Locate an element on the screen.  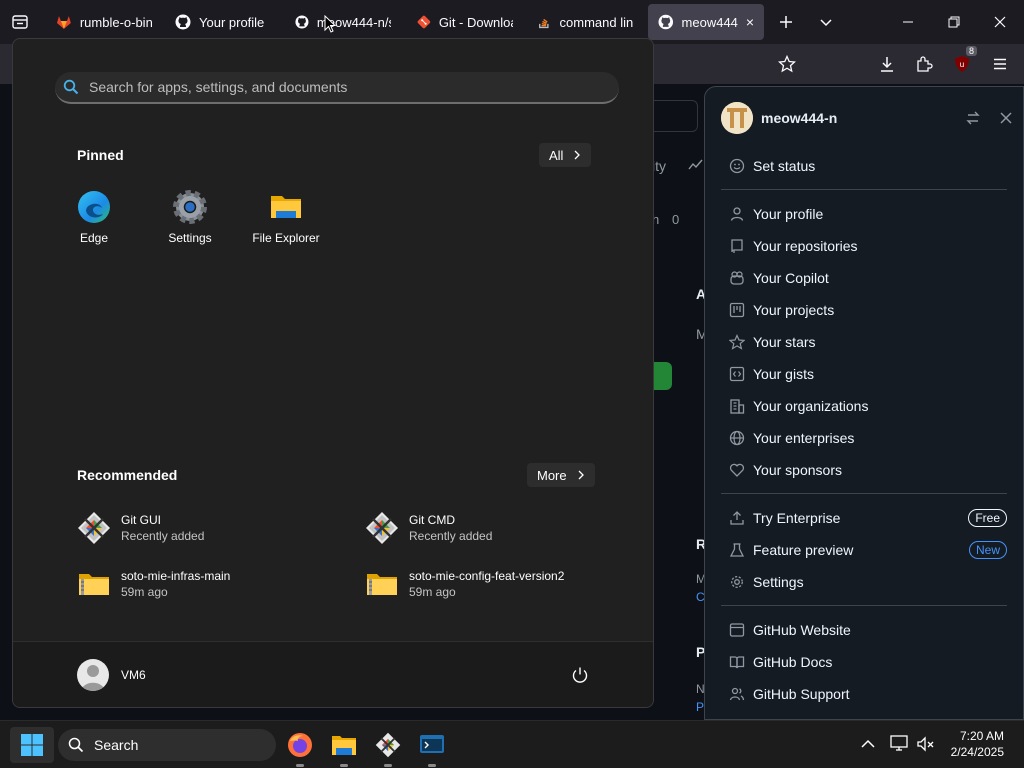
menu-item-your-sponsors: Your sponsors is located at coordinates (864, 470).